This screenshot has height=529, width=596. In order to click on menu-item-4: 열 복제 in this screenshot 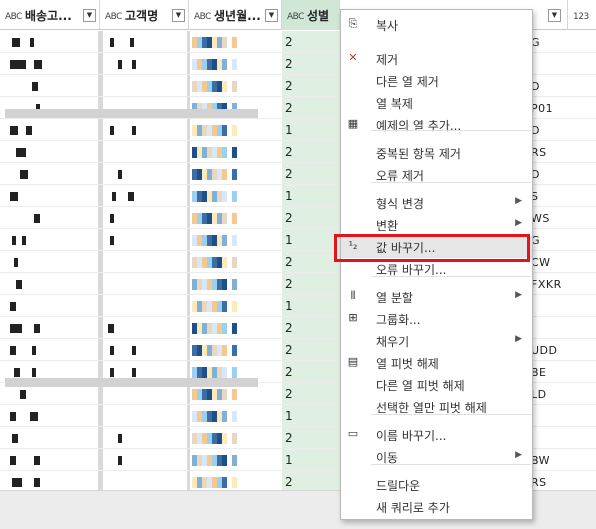, I will do `click(436, 103)`.